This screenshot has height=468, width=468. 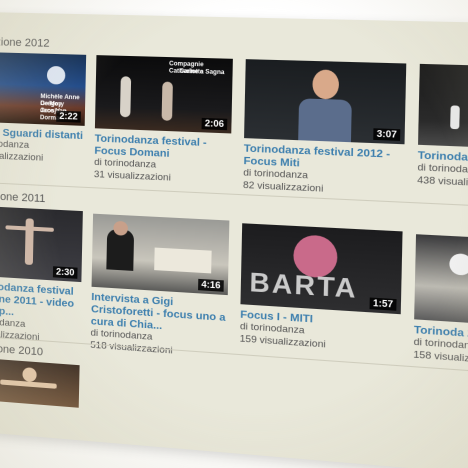 I want to click on video-thumbnail: 2:30, so click(x=41, y=244).